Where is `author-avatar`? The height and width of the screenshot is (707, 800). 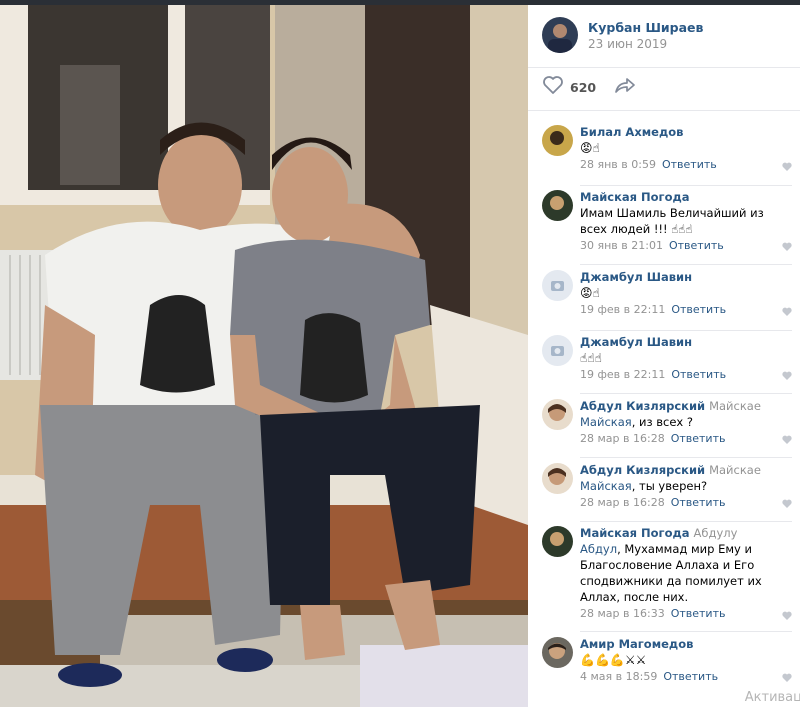 author-avatar is located at coordinates (560, 35).